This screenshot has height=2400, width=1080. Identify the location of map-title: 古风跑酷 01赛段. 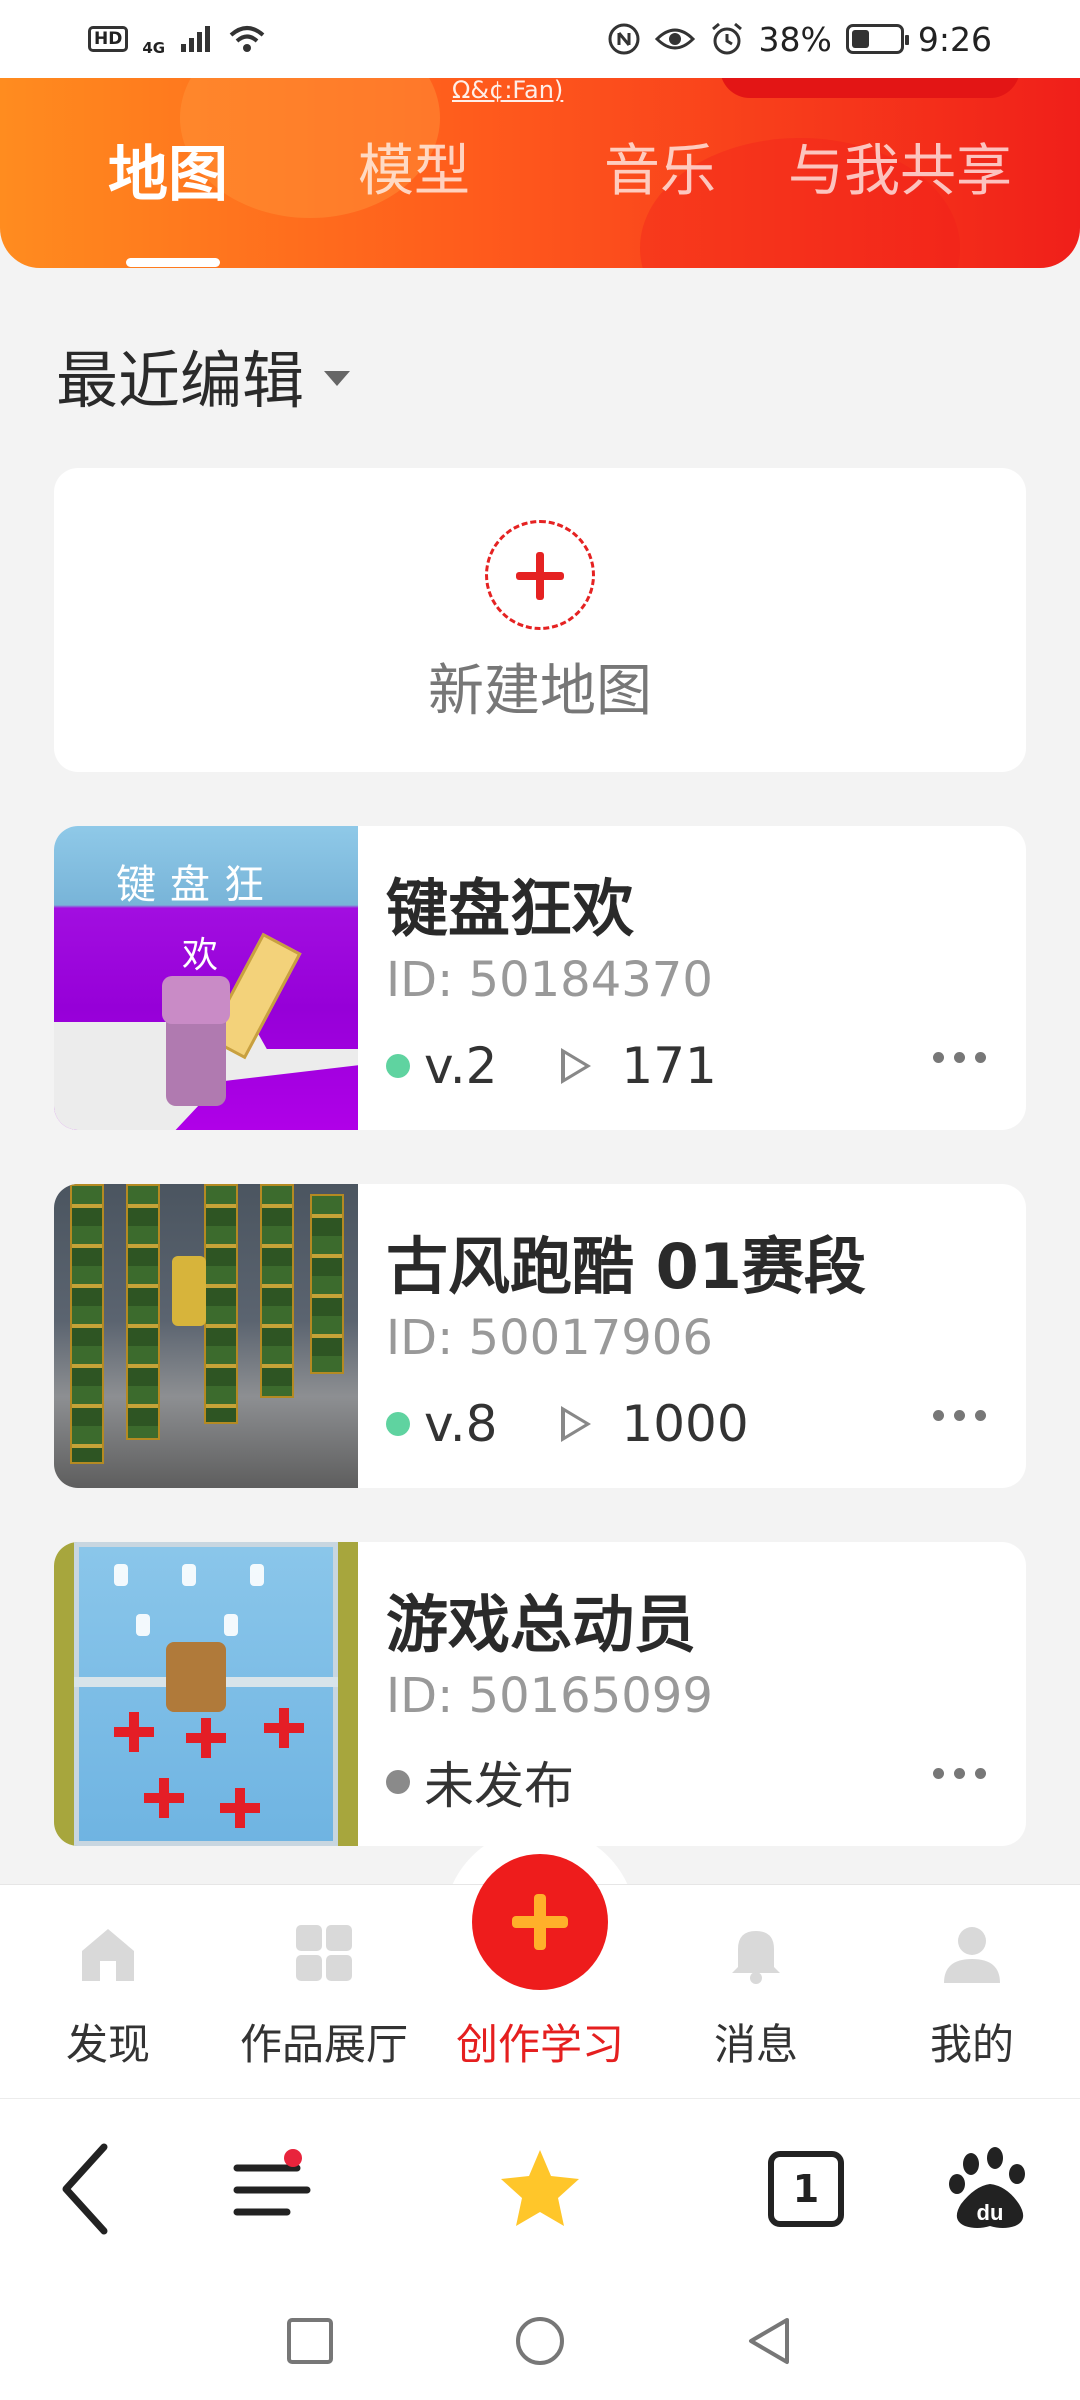
(626, 1266).